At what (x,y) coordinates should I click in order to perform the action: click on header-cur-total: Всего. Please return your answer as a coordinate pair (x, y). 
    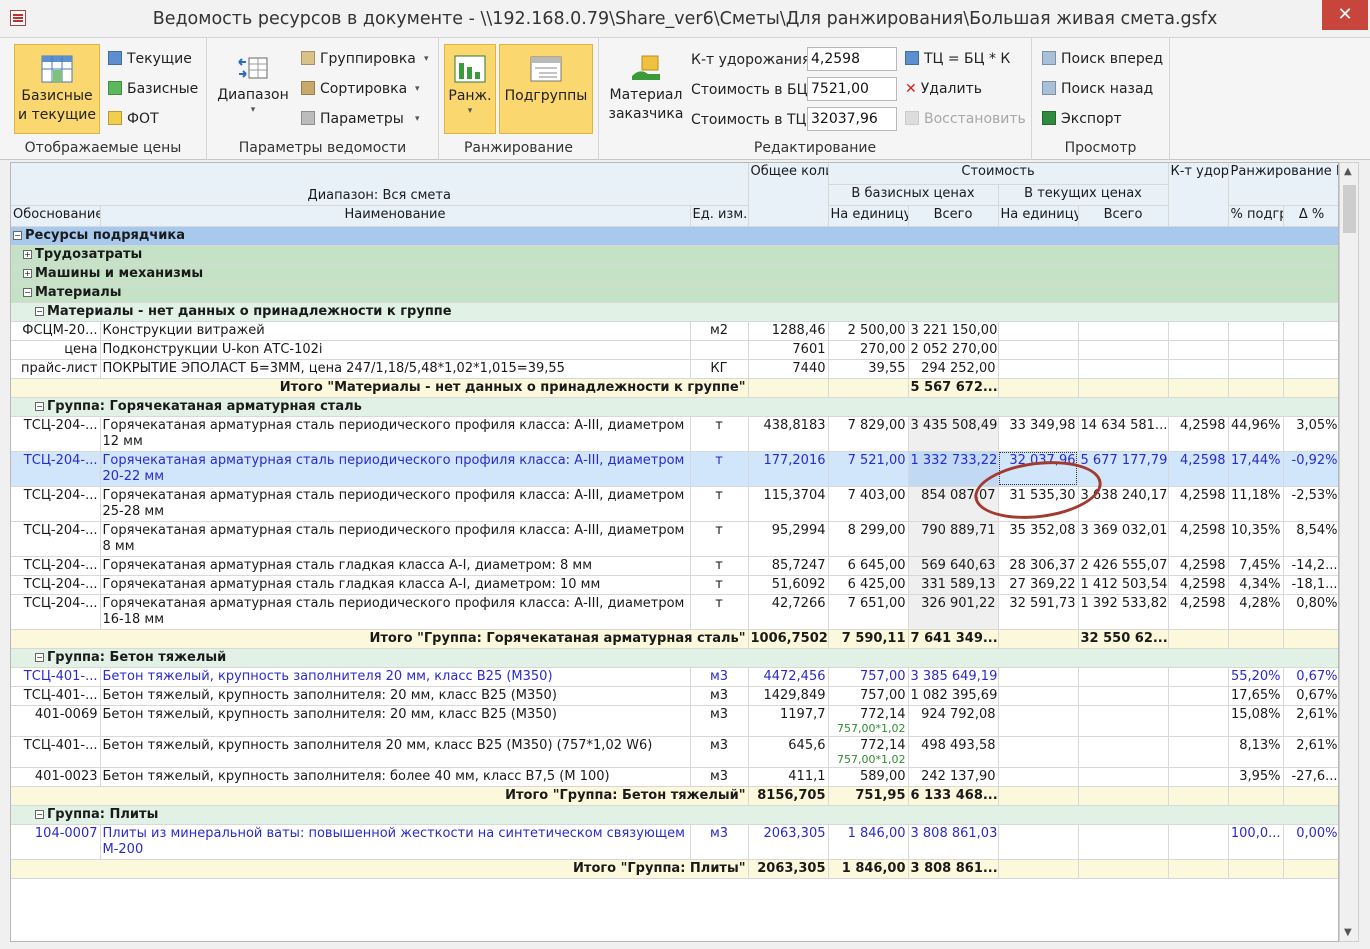
    Looking at the image, I should click on (1123, 216).